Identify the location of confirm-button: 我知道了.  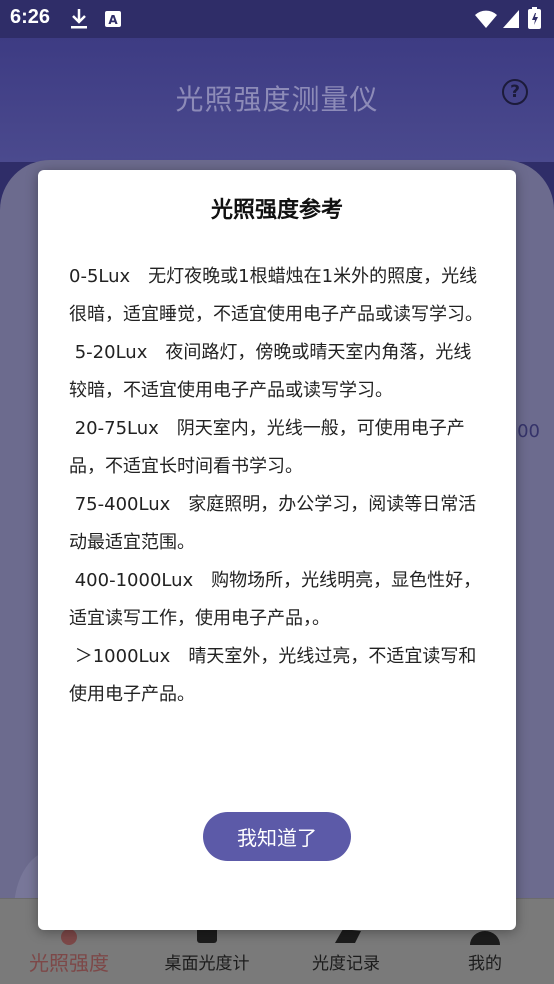
(277, 836).